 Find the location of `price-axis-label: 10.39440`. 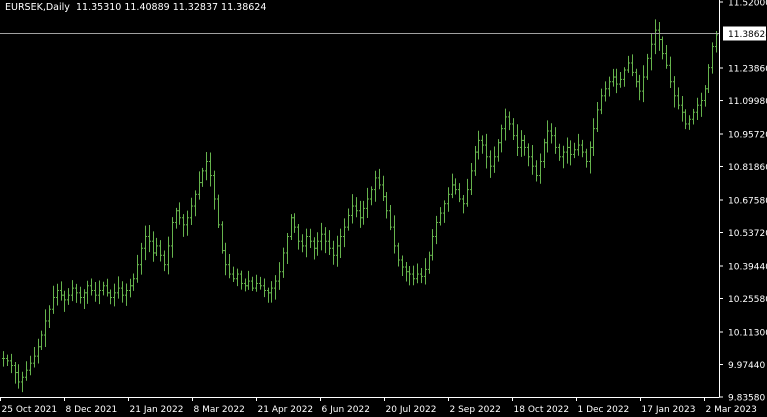

price-axis-label: 10.39440 is located at coordinates (747, 267).